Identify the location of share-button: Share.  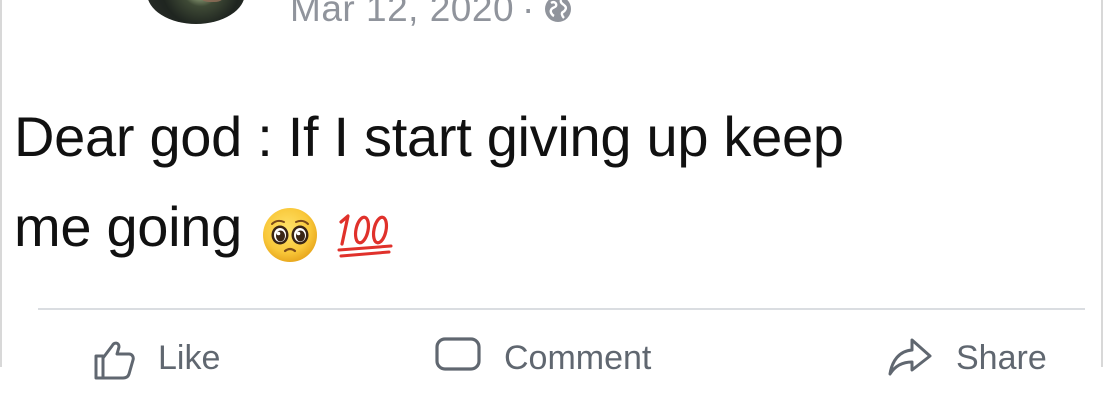
(966, 358).